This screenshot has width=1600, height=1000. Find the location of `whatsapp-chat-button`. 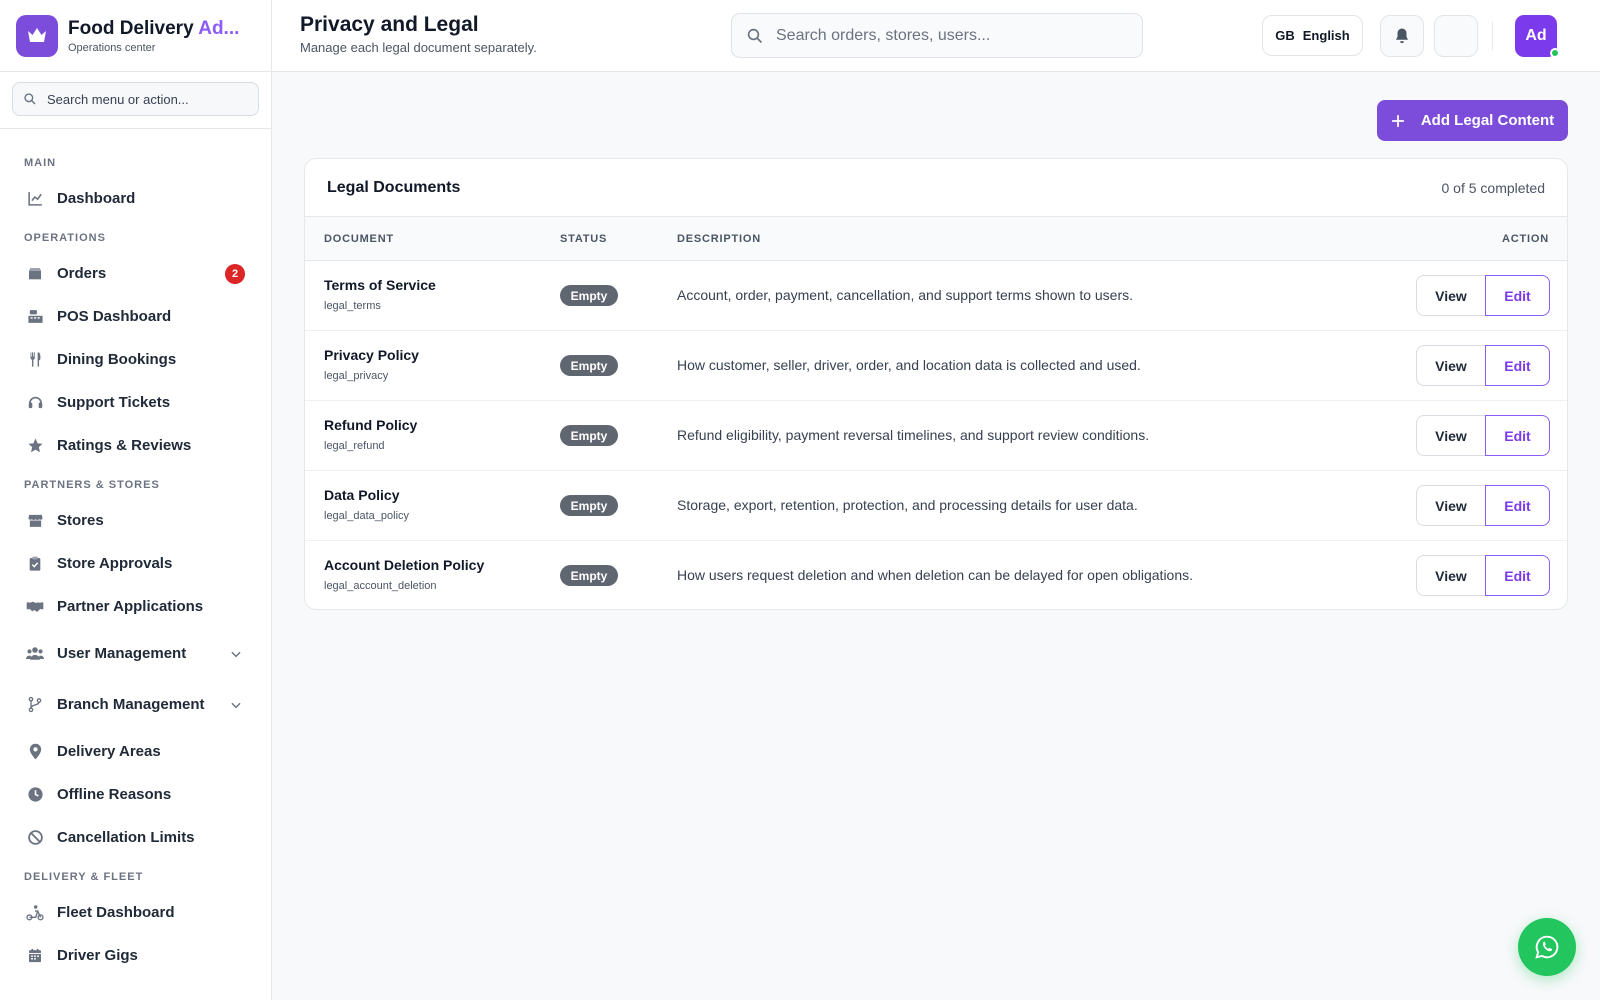

whatsapp-chat-button is located at coordinates (1547, 947).